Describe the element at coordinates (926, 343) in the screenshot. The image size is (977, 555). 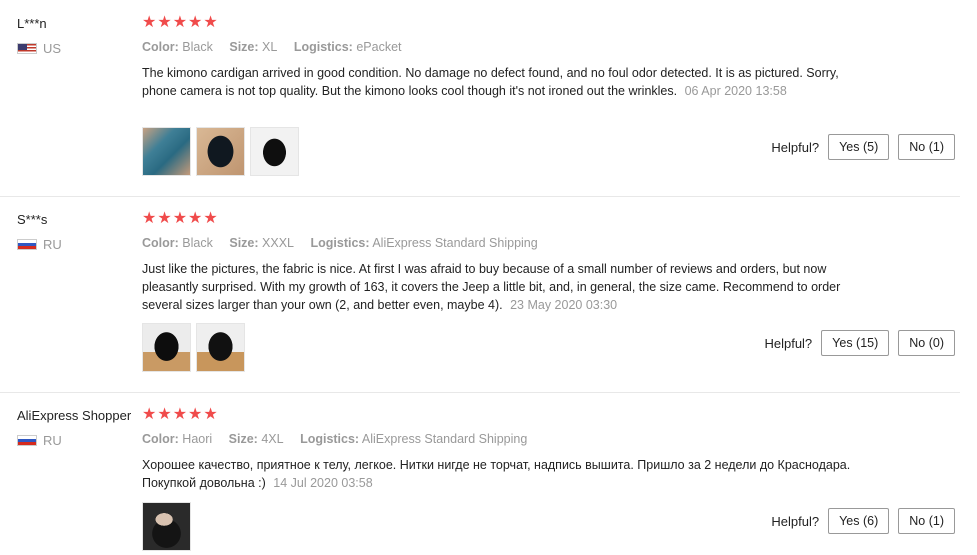
I see `helpful-no-button: No (0)` at that location.